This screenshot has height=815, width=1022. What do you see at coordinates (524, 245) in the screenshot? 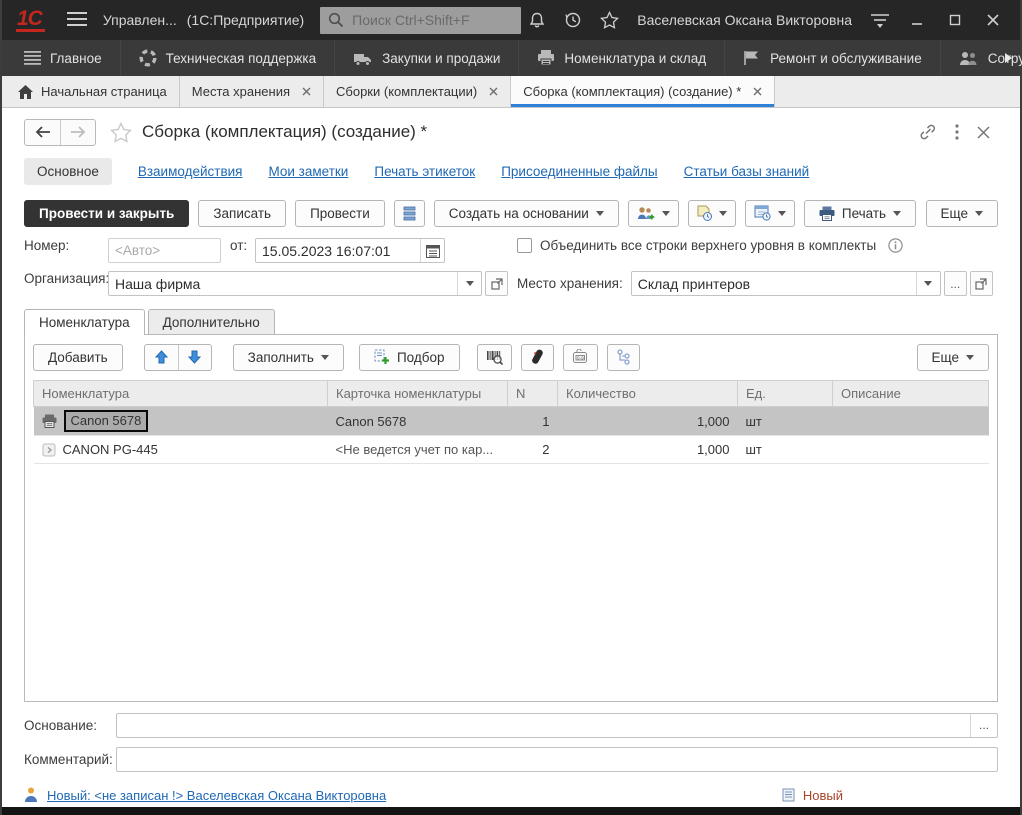
I see `merge-rows-checkbox` at bounding box center [524, 245].